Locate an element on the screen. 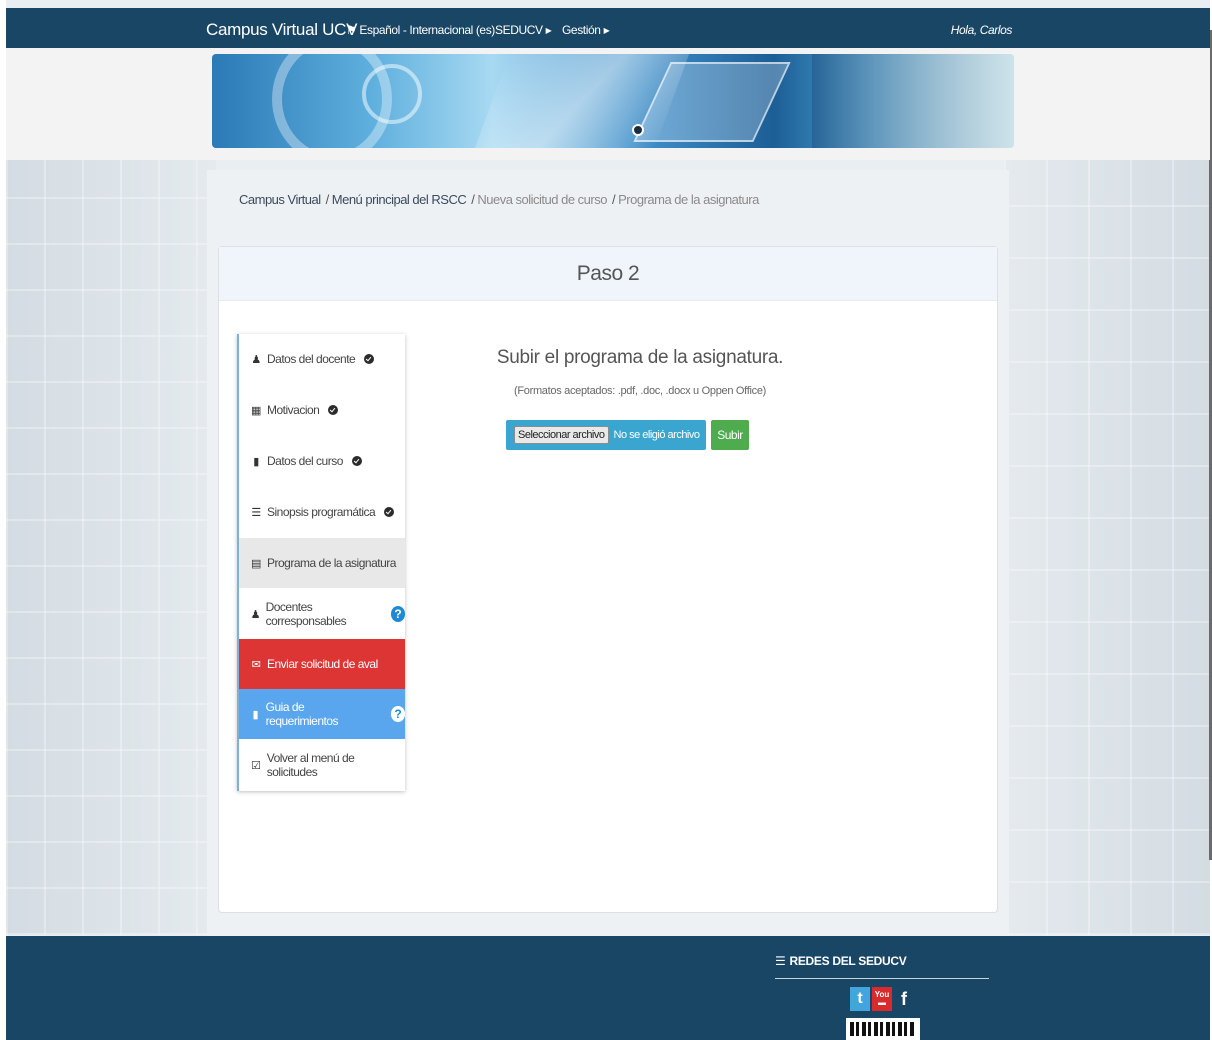 This screenshot has width=1212, height=1040. menu-item-datos-docente: ♟ Datos del docente is located at coordinates (322, 359).